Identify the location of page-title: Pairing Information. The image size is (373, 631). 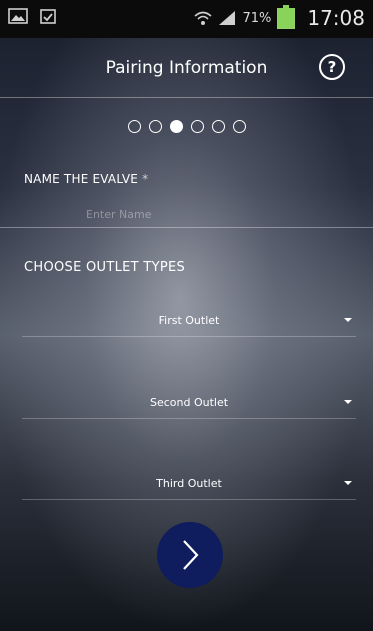
(186, 68).